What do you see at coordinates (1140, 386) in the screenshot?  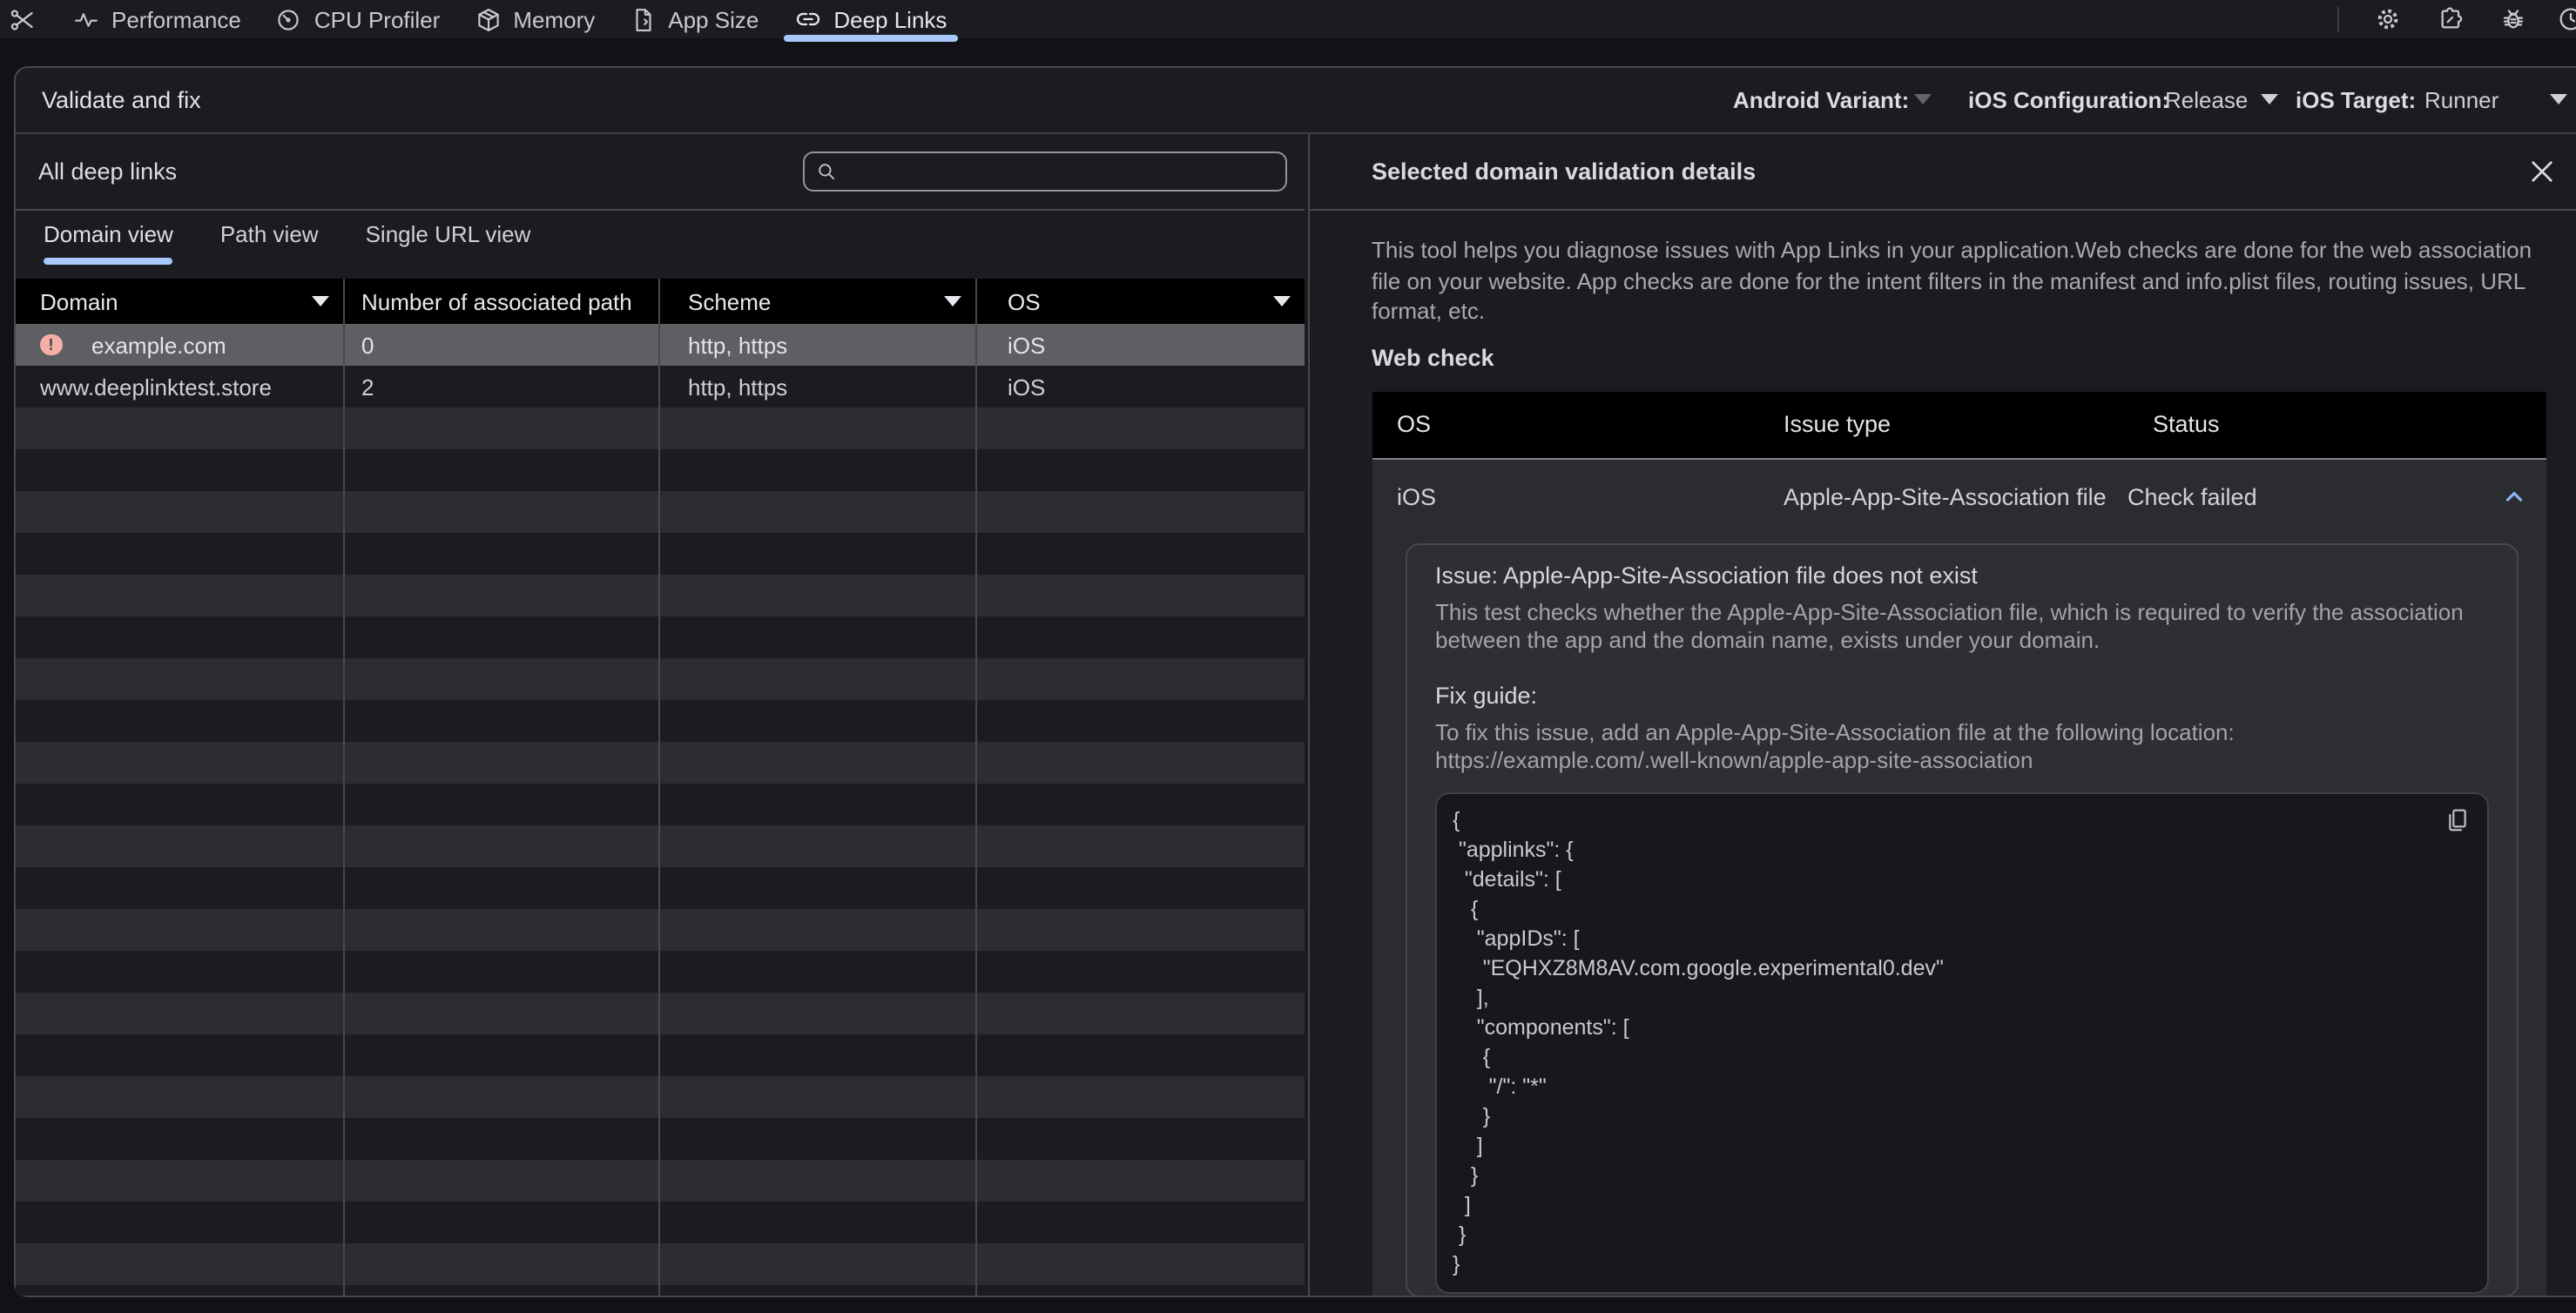 I see `os-cell: iOS` at bounding box center [1140, 386].